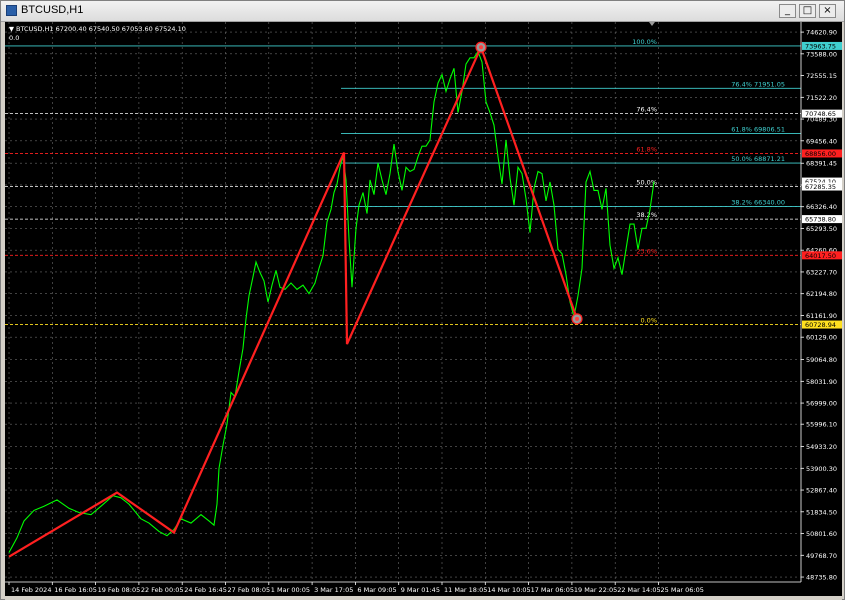 Image resolution: width=845 pixels, height=600 pixels. What do you see at coordinates (821, 534) in the screenshot?
I see `price-tick-label: 50801.60` at bounding box center [821, 534].